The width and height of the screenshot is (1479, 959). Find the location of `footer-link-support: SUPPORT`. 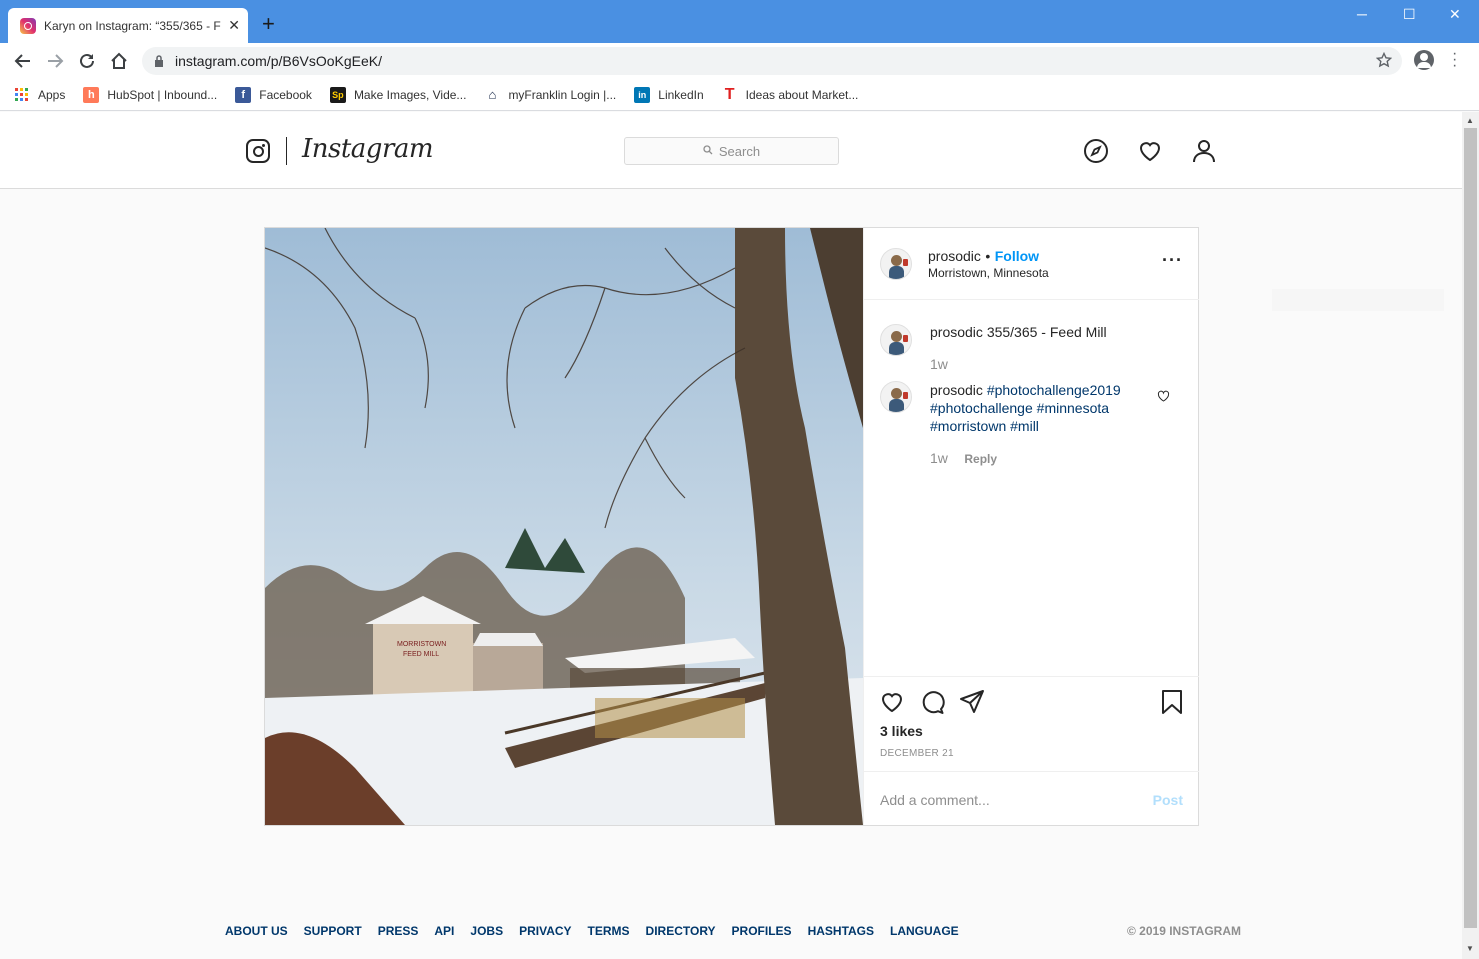

footer-link-support: SUPPORT is located at coordinates (333, 931).